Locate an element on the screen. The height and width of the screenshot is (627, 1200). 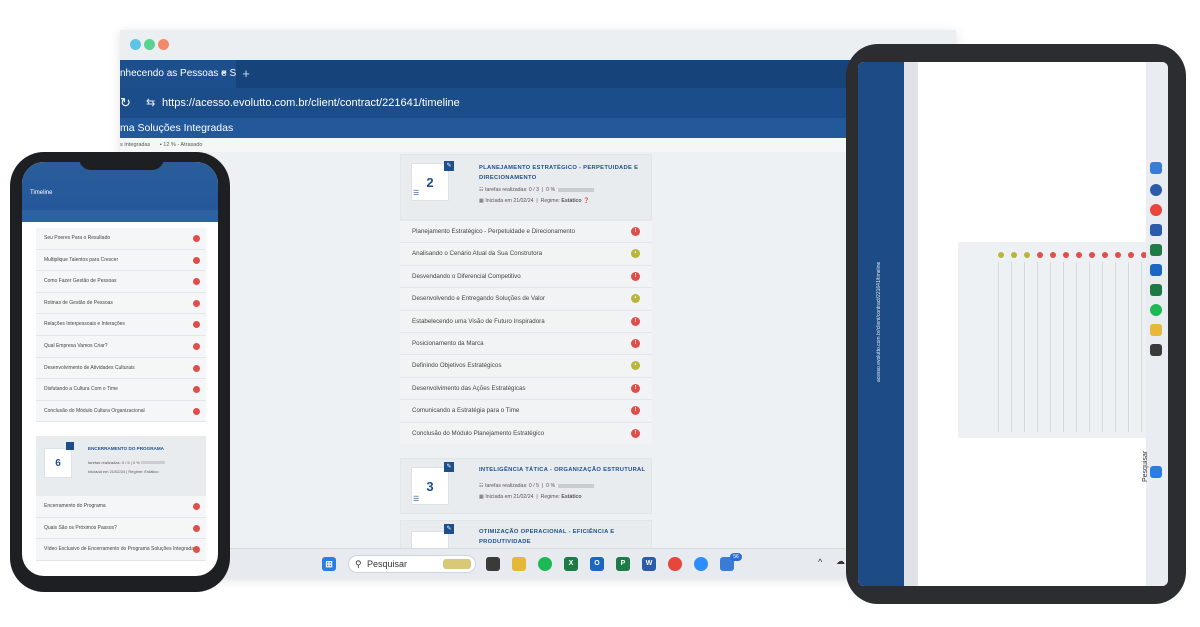
list-item: Qual Empresa Vamos Criar? is located at coordinates (121, 347).